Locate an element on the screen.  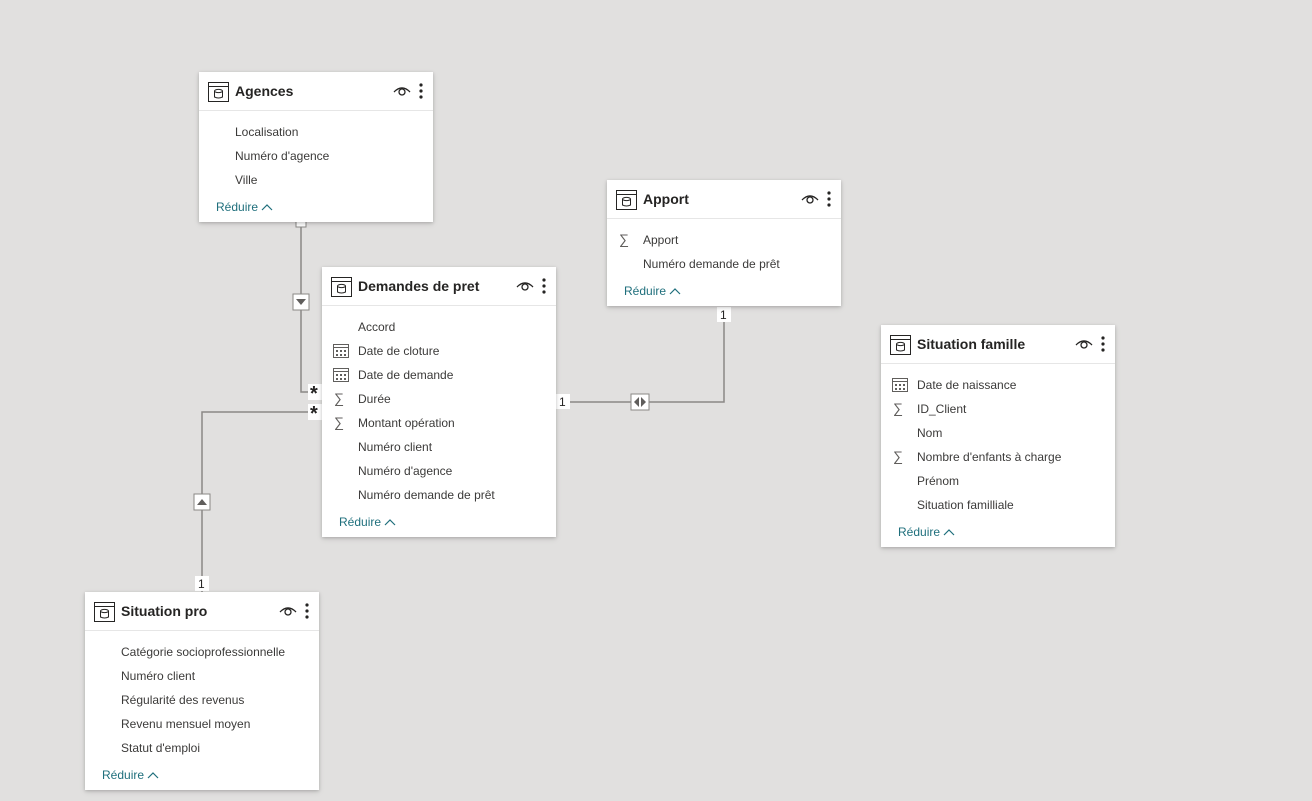
field-item: Ville is located at coordinates (316, 180).